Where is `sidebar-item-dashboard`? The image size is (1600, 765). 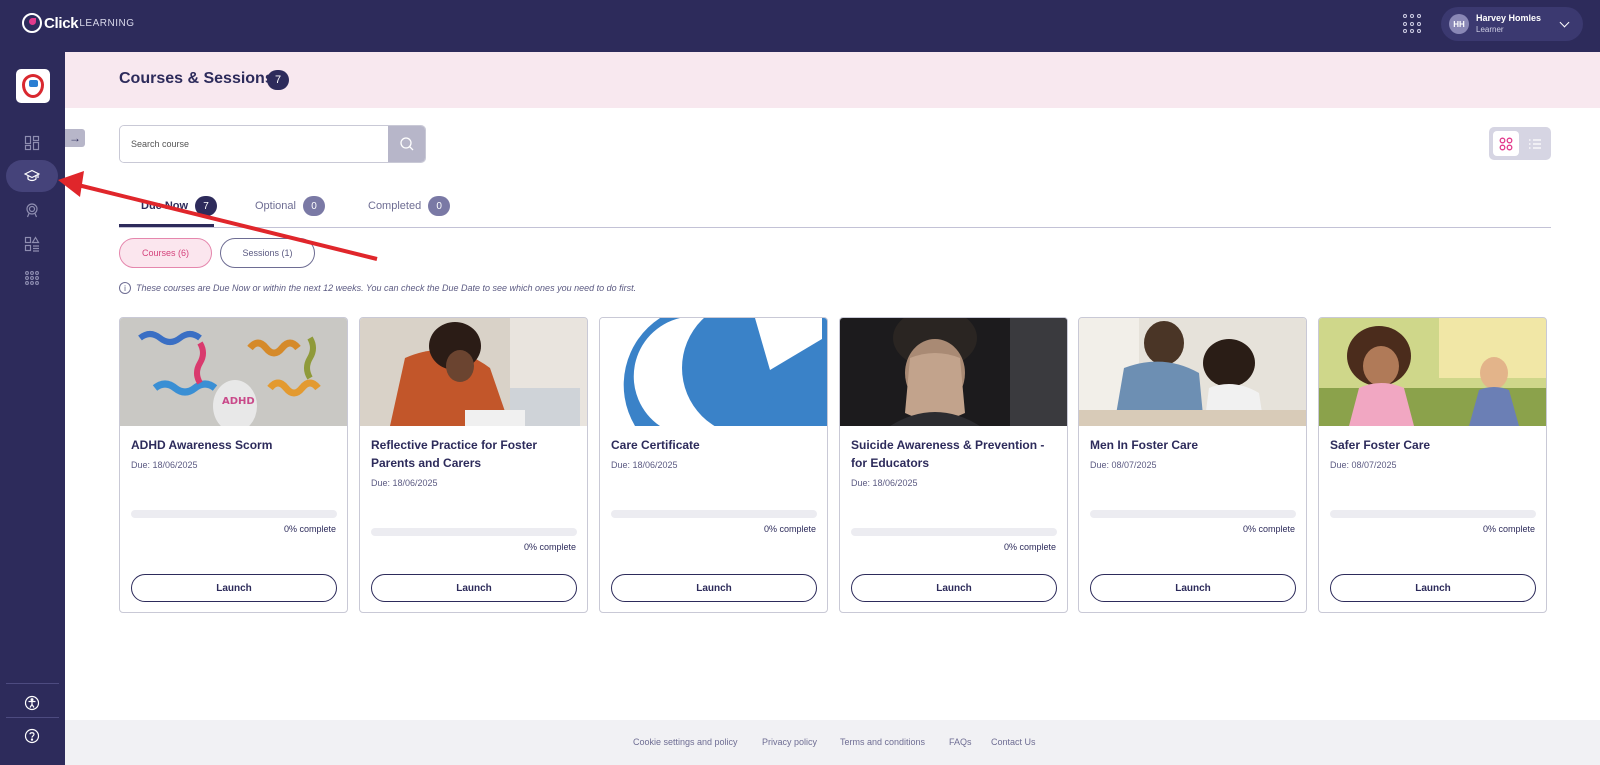
sidebar-item-dashboard is located at coordinates (32, 143).